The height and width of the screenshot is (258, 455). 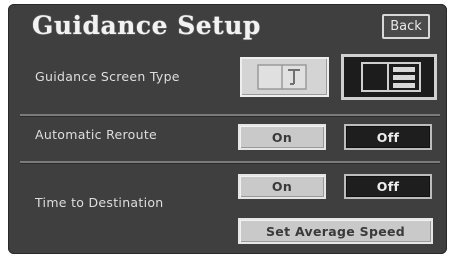 I want to click on time-to-destination-label: Time to Destination, so click(x=99, y=202).